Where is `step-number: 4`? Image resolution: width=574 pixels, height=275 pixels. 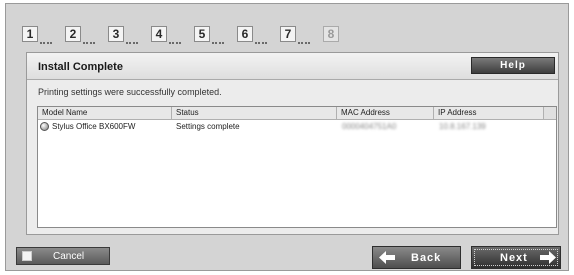
step-number: 4 is located at coordinates (159, 34).